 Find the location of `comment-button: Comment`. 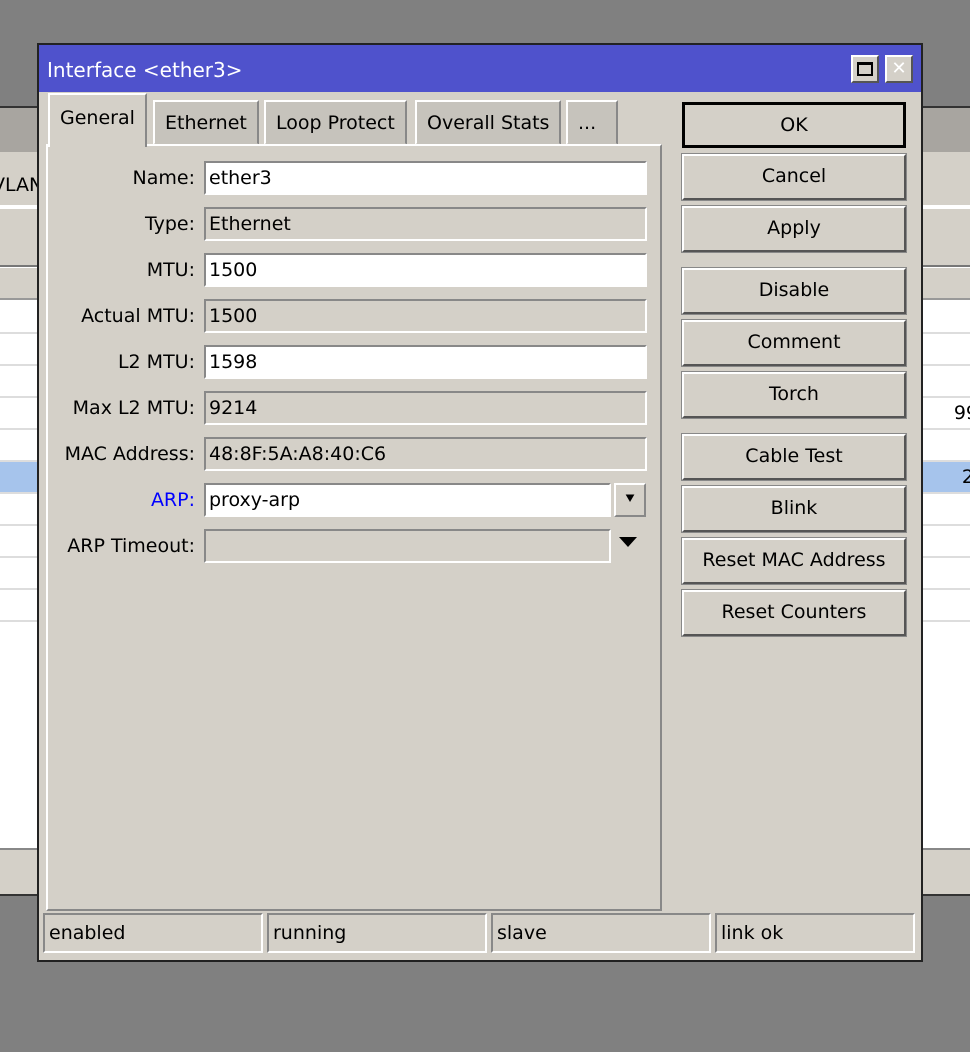

comment-button: Comment is located at coordinates (794, 343).